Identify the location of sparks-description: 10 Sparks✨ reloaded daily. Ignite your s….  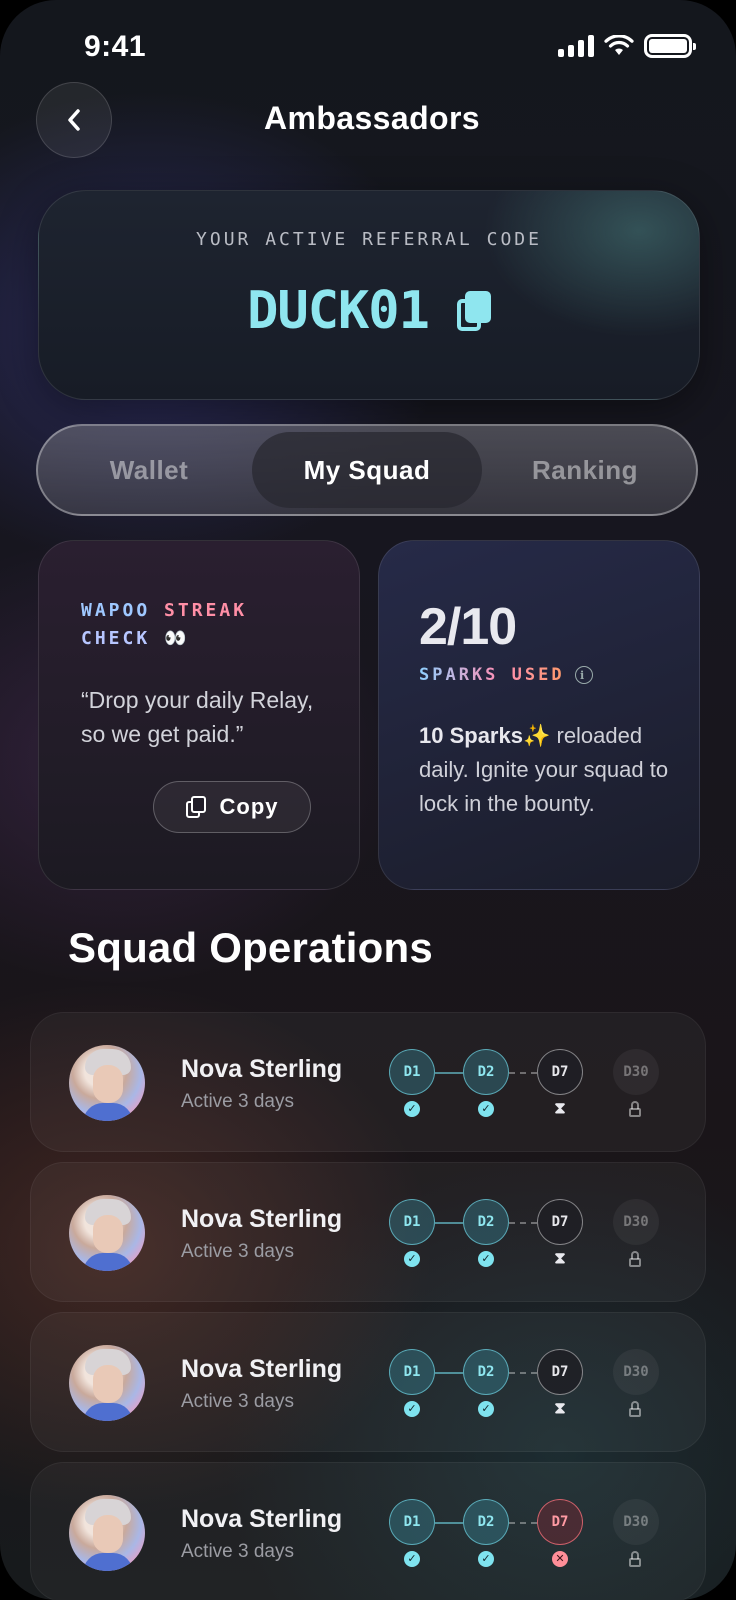
(549, 770).